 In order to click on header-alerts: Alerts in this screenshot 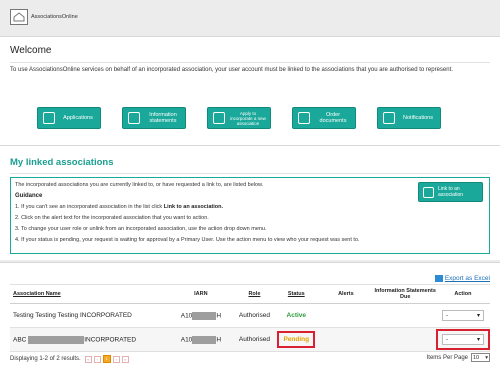, I will do `click(346, 294)`.